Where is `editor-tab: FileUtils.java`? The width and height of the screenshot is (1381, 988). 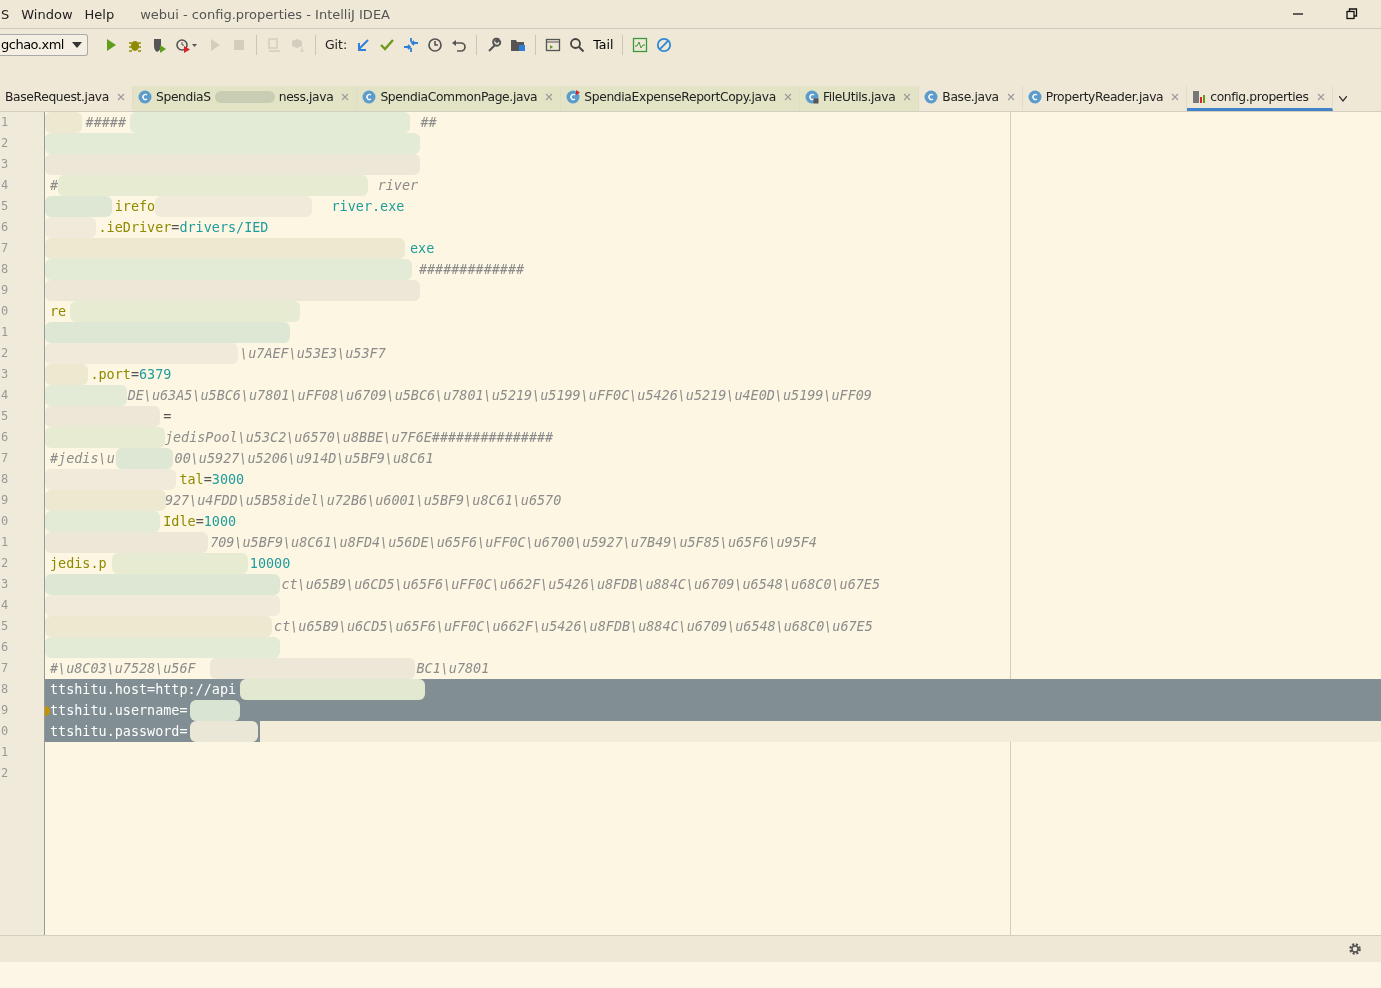
editor-tab: FileUtils.java is located at coordinates (859, 98).